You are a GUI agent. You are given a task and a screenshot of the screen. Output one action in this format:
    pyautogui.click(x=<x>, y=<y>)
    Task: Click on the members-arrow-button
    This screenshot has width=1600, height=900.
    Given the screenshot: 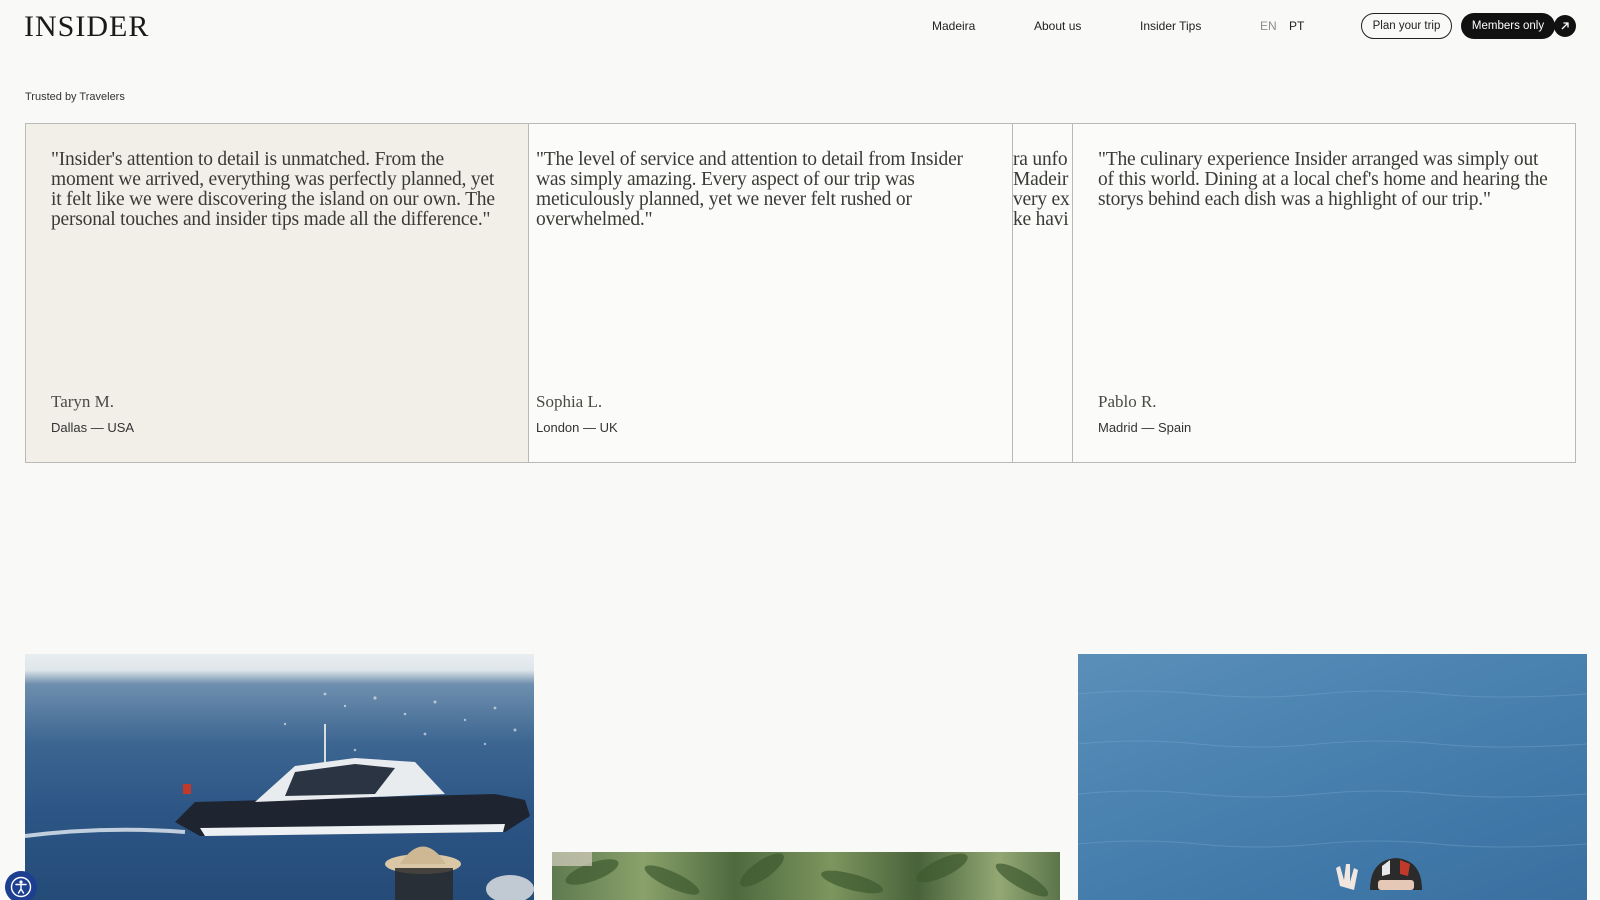 What is the action you would take?
    pyautogui.click(x=1565, y=26)
    